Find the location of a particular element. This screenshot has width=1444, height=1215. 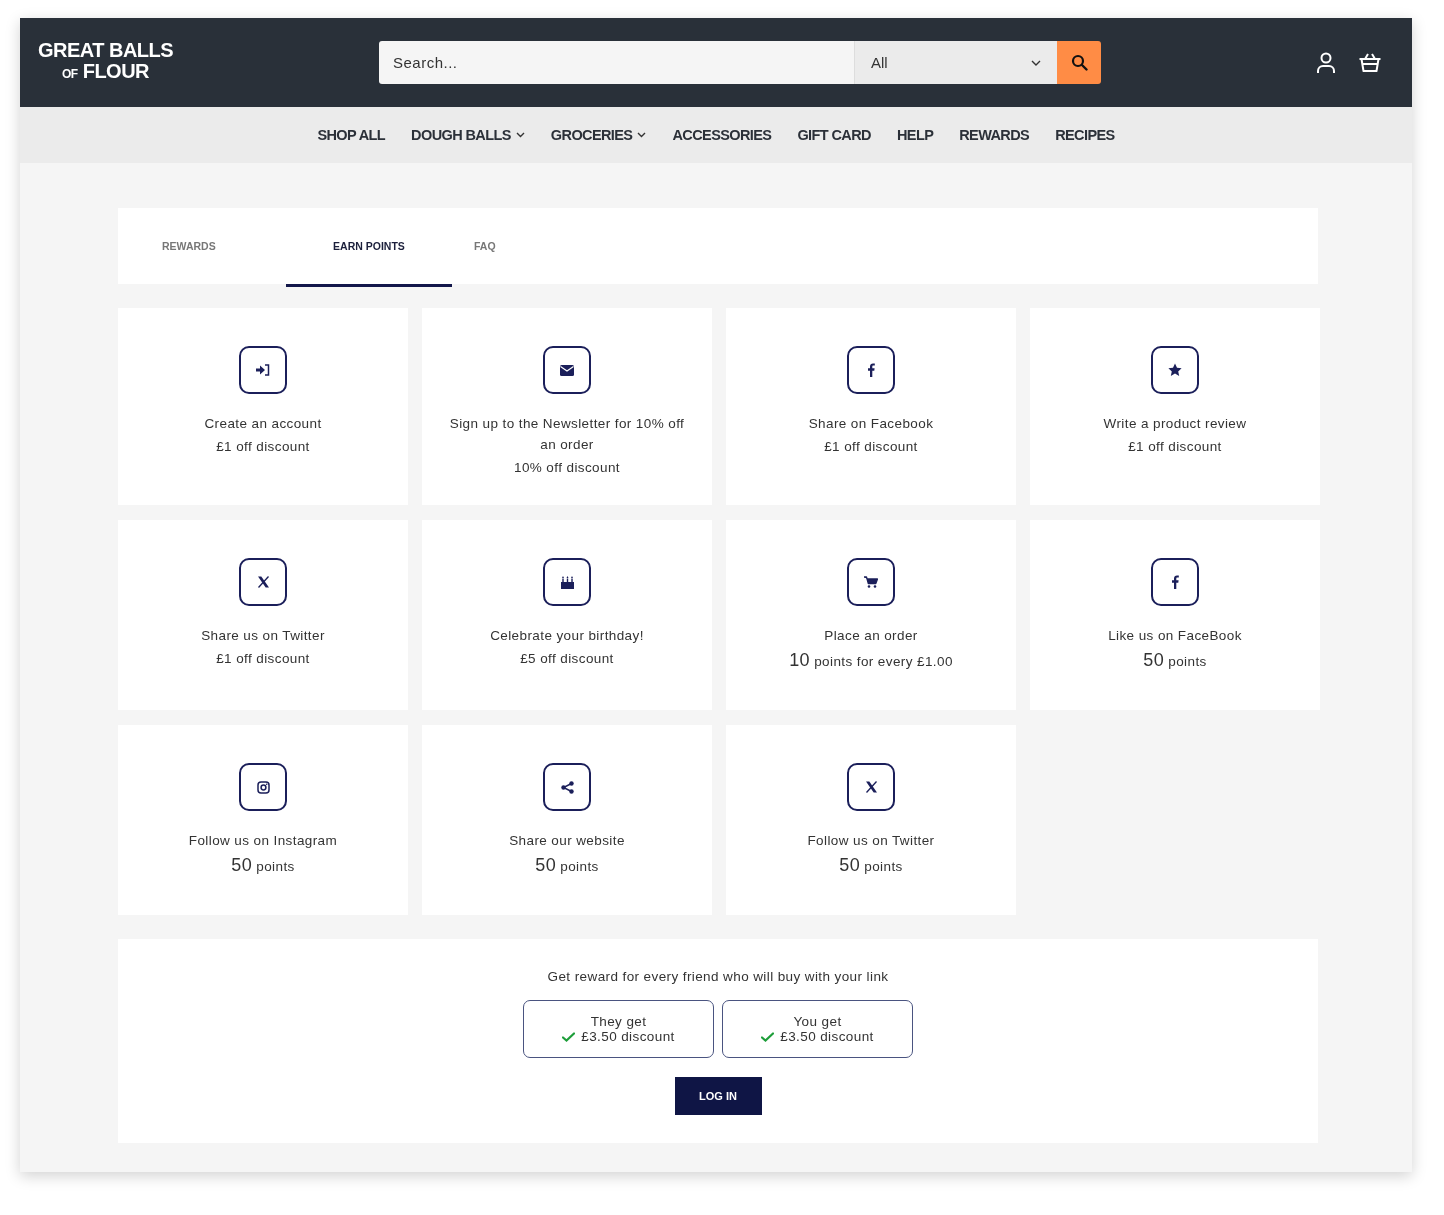

nav-link: GIFT CARD is located at coordinates (834, 135).